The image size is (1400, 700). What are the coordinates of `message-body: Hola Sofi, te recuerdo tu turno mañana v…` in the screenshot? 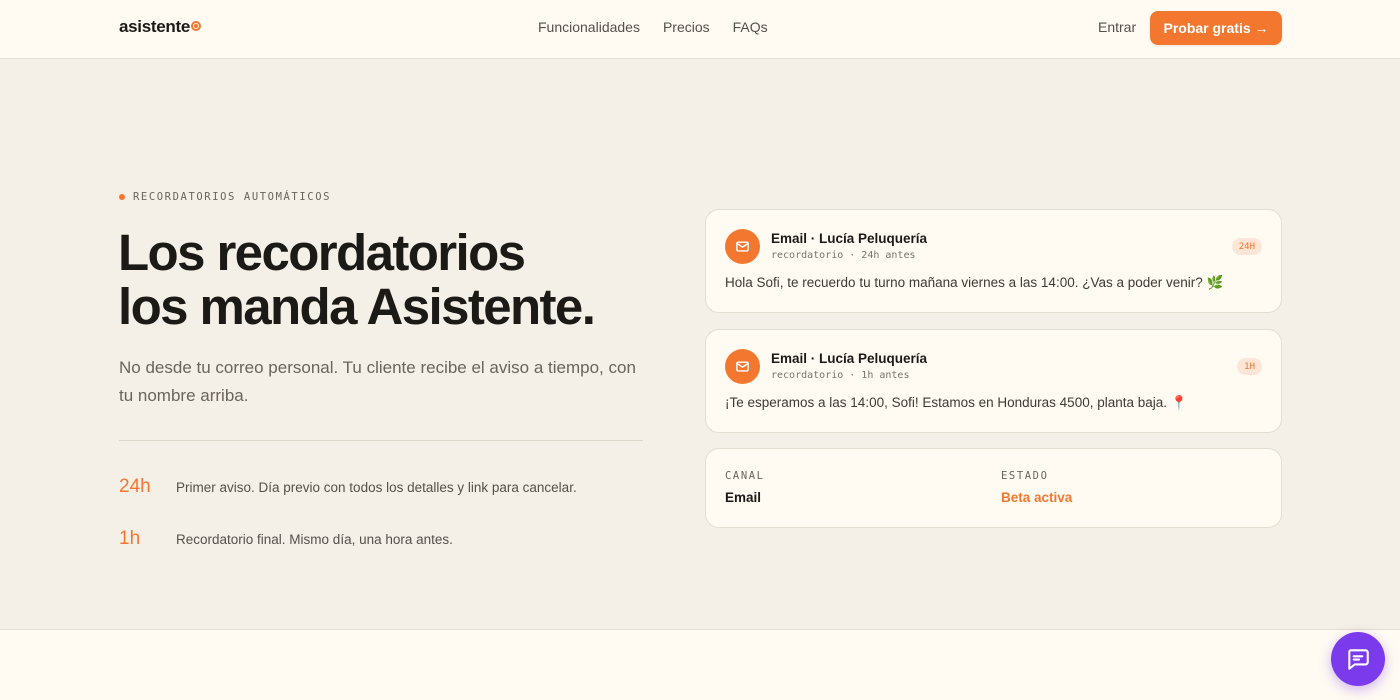 It's located at (974, 282).